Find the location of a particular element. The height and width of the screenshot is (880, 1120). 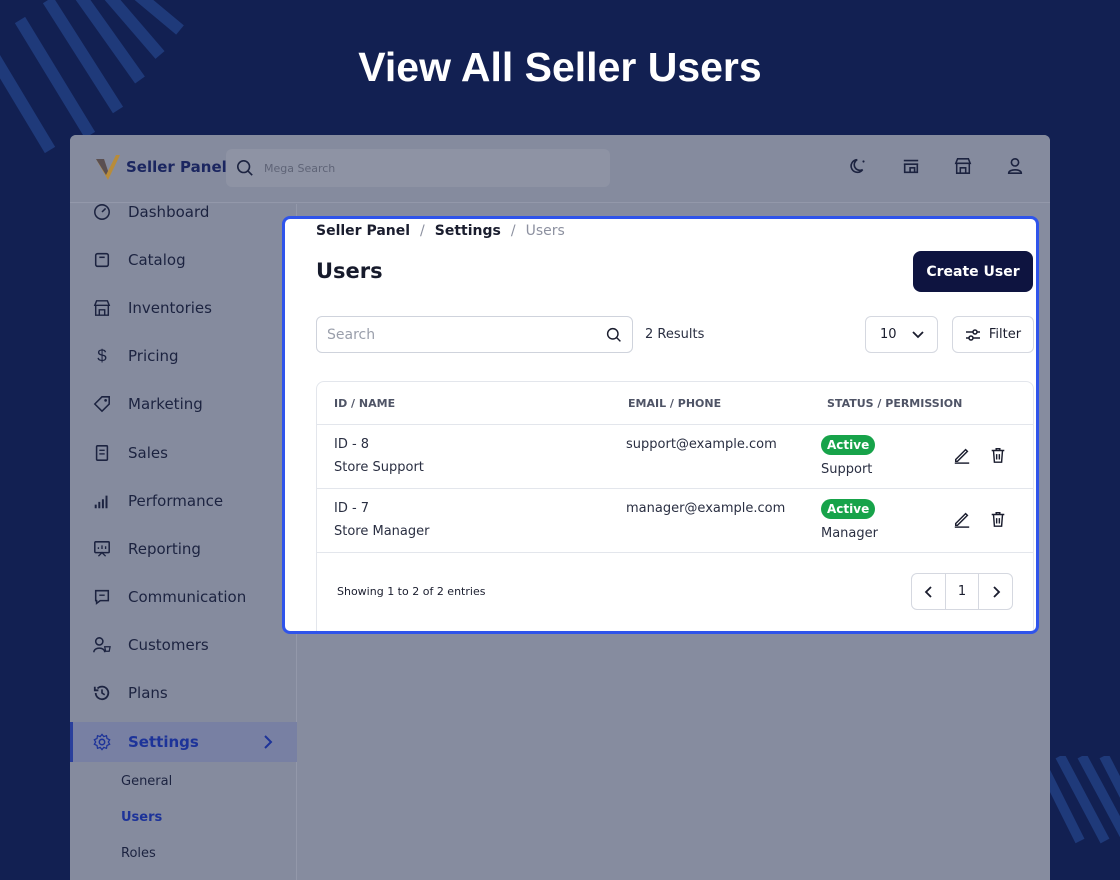

store-front-icon is located at coordinates (911, 166).